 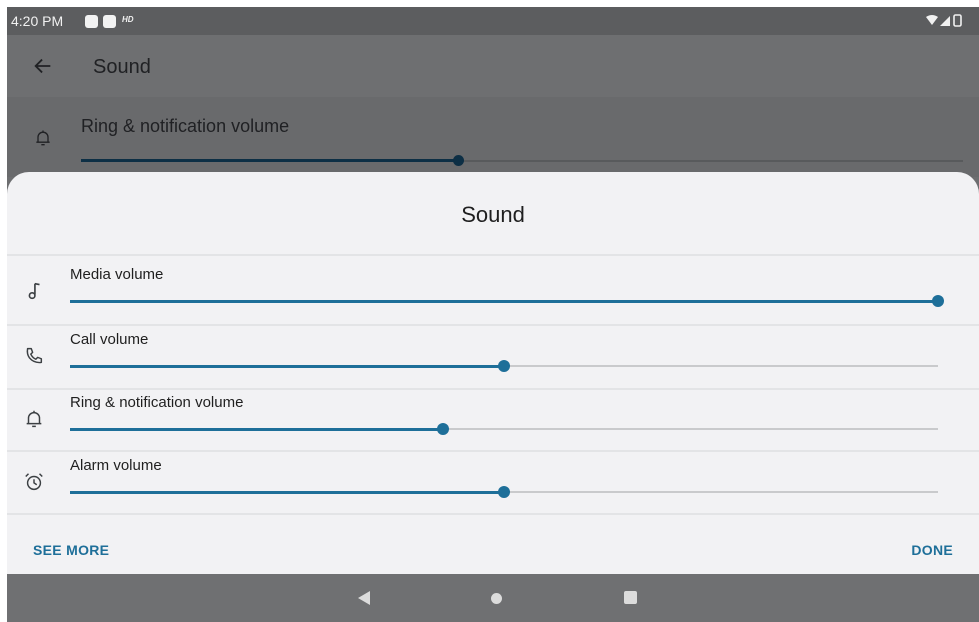 I want to click on alarm-volume-slider, so click(x=504, y=492).